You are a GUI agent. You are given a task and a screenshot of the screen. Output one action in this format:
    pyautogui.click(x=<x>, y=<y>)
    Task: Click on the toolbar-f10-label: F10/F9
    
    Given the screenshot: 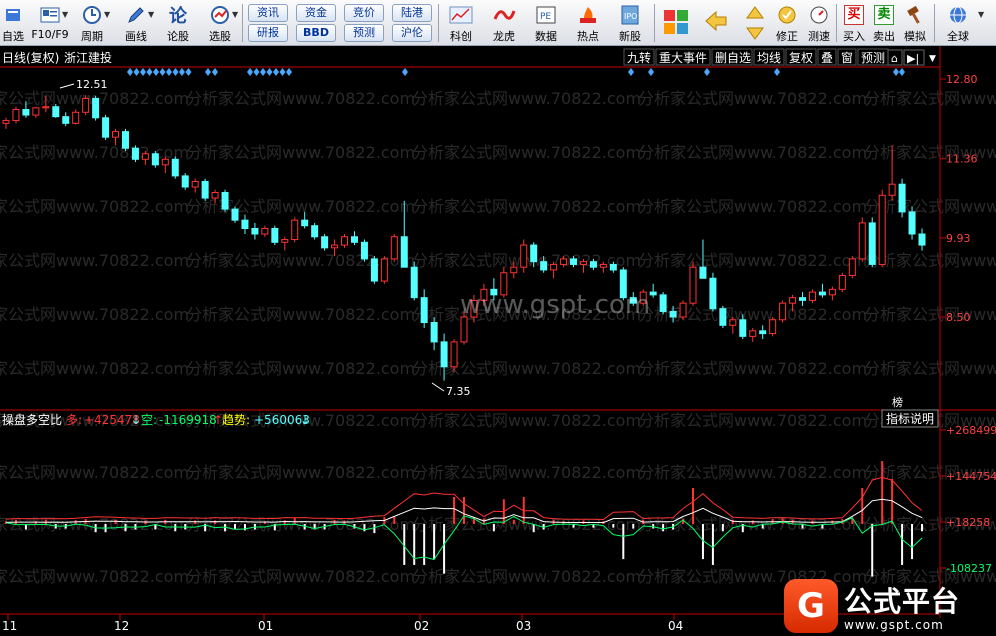 What is the action you would take?
    pyautogui.click(x=50, y=34)
    